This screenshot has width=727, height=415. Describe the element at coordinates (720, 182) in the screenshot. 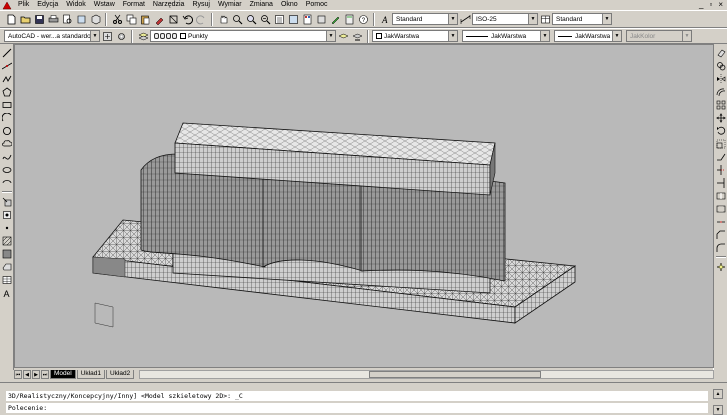

I see `extend-icon` at that location.